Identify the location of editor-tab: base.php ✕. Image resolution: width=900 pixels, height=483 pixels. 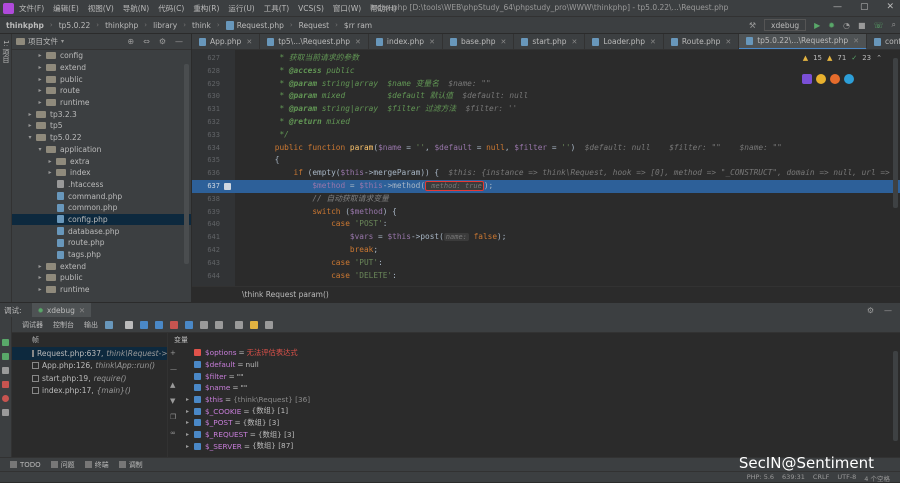
(479, 41).